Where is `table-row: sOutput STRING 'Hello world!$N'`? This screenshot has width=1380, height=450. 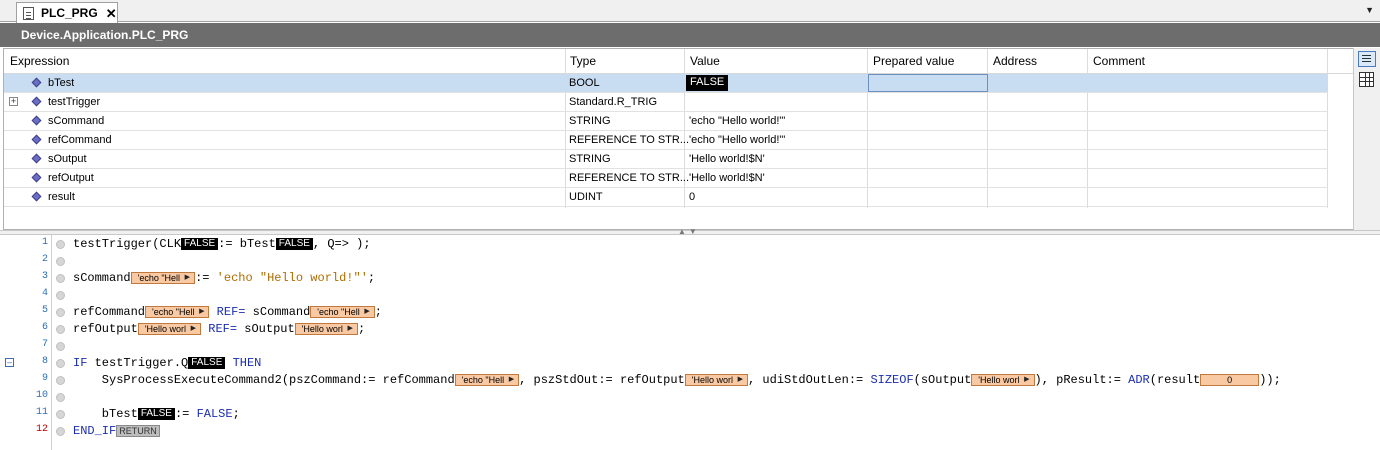 table-row: sOutput STRING 'Hello world!$N' is located at coordinates (666, 159).